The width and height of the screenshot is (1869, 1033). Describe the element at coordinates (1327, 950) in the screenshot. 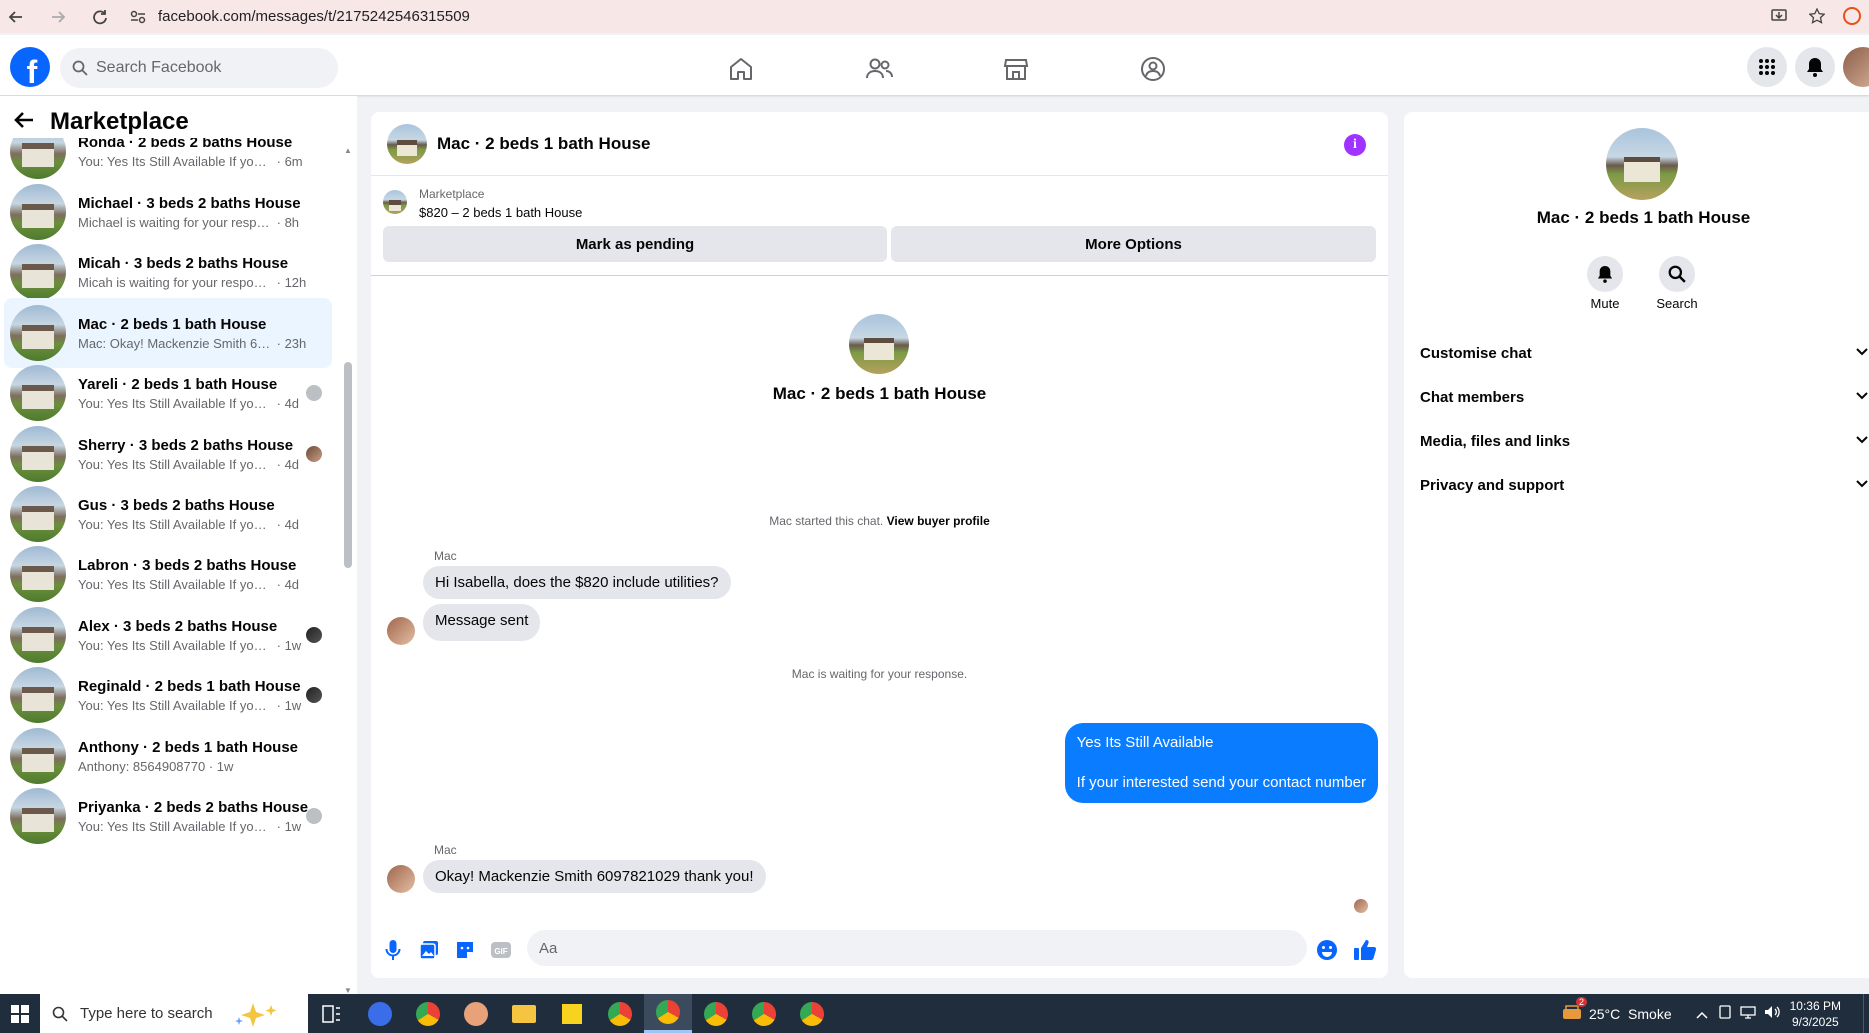

I see `emoji-icon` at that location.